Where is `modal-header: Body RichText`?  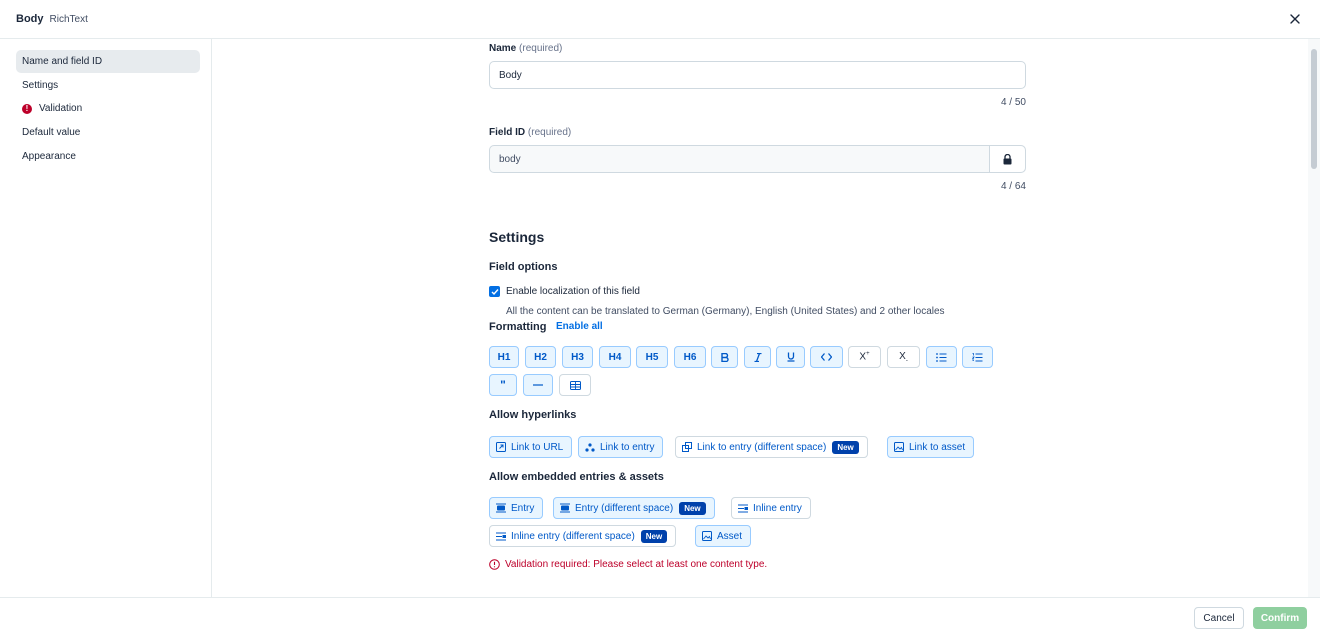
modal-header: Body RichText is located at coordinates (660, 19).